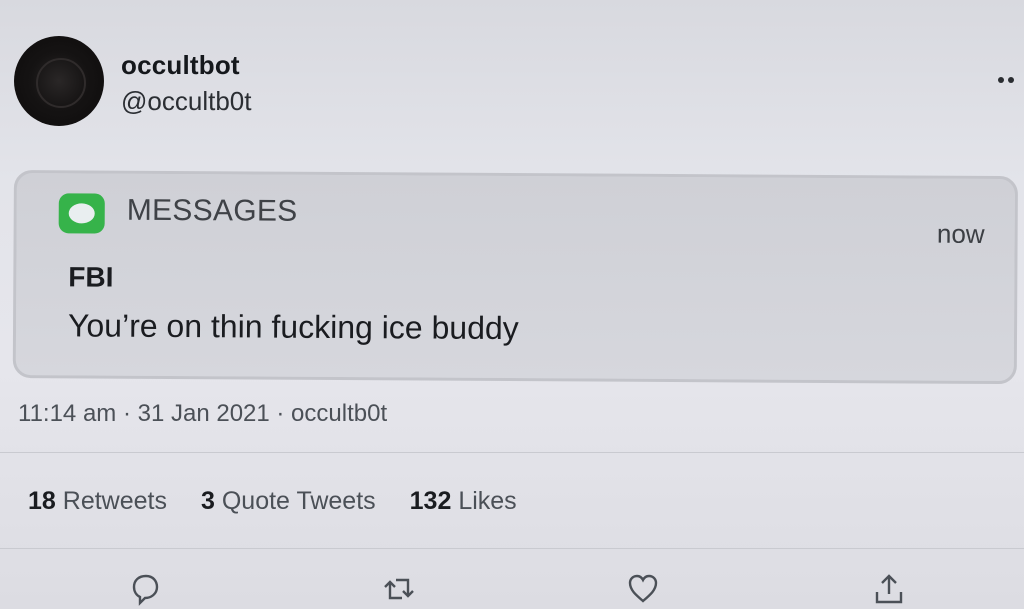  What do you see at coordinates (180, 65) in the screenshot?
I see `display-name: occultbot` at bounding box center [180, 65].